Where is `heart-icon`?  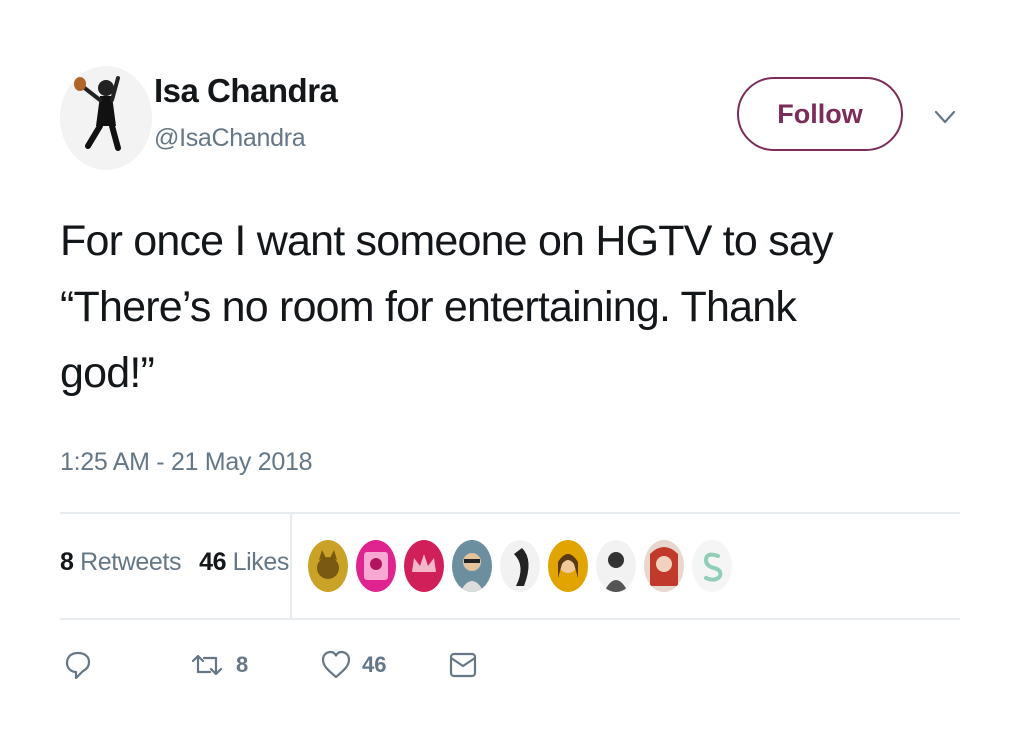
heart-icon is located at coordinates (336, 665).